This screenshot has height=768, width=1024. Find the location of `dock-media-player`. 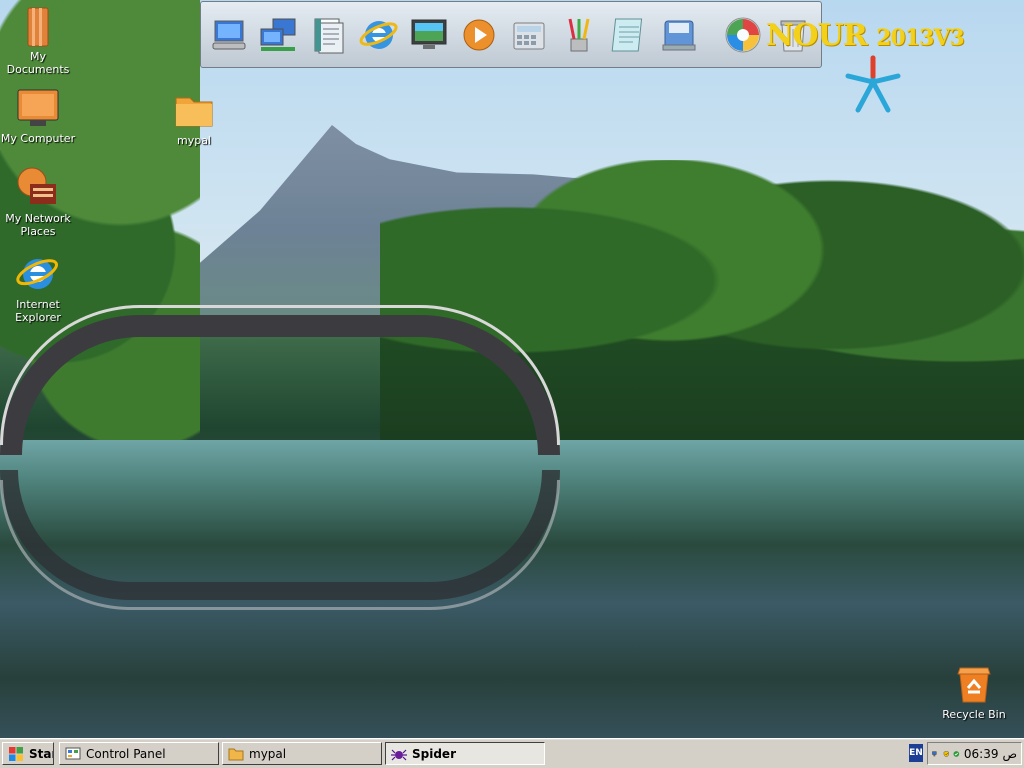

dock-media-player is located at coordinates (479, 35).